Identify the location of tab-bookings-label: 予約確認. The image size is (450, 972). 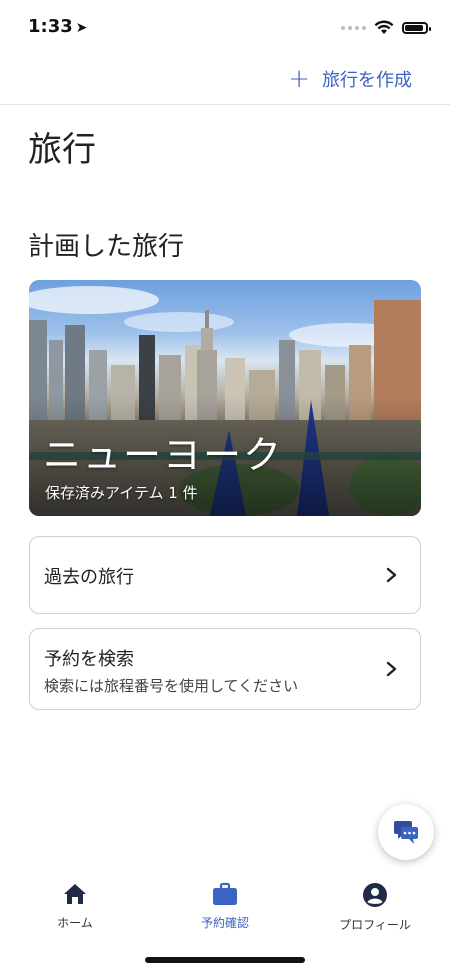
(224, 923).